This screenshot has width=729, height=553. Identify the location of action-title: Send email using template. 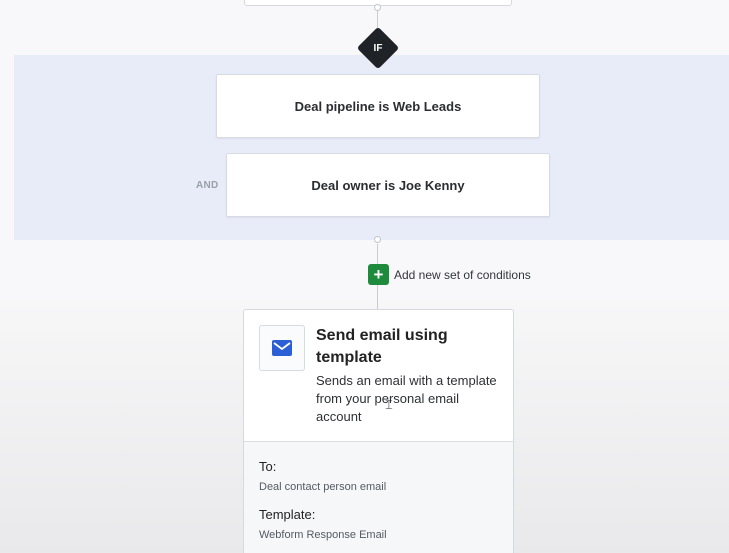
(382, 346).